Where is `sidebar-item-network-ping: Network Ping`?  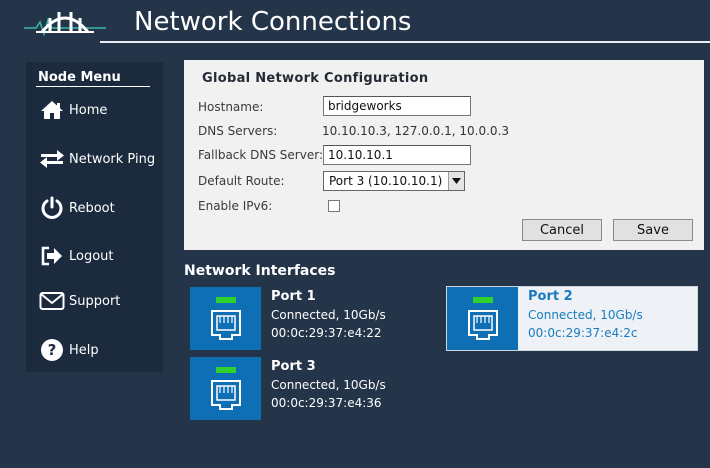
sidebar-item-network-ping: Network Ping is located at coordinates (98, 159).